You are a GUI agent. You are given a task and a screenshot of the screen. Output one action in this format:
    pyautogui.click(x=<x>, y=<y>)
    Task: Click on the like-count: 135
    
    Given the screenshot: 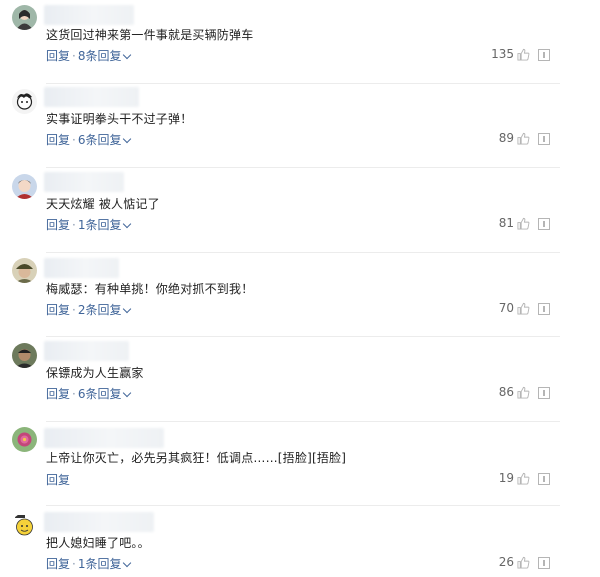 What is the action you would take?
    pyautogui.click(x=502, y=54)
    